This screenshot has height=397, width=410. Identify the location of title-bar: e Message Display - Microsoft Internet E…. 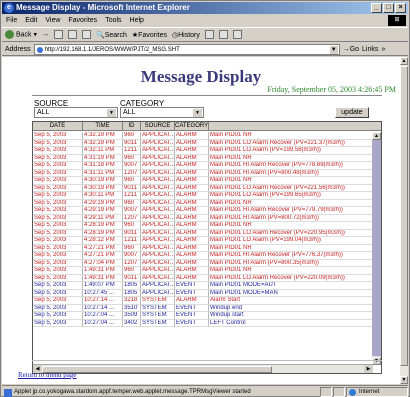
(205, 8).